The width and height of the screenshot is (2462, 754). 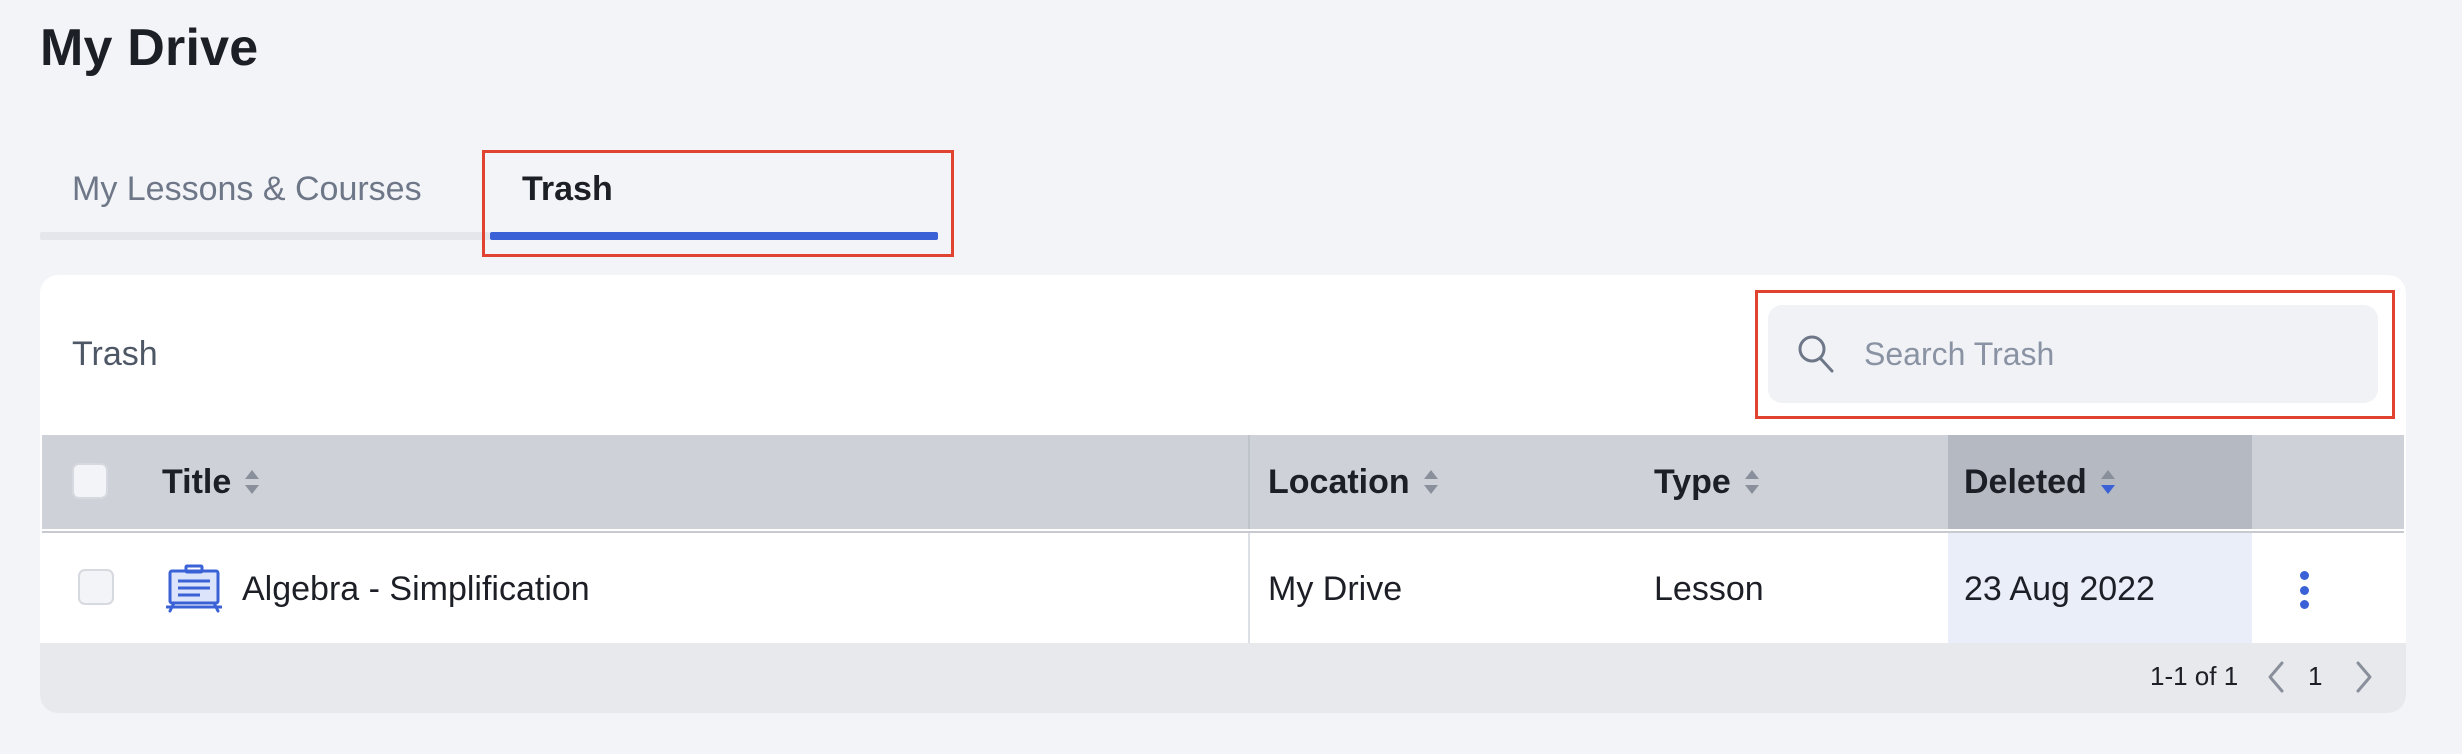 What do you see at coordinates (2059, 588) in the screenshot?
I see `cell-deleted: 23 Aug 2022` at bounding box center [2059, 588].